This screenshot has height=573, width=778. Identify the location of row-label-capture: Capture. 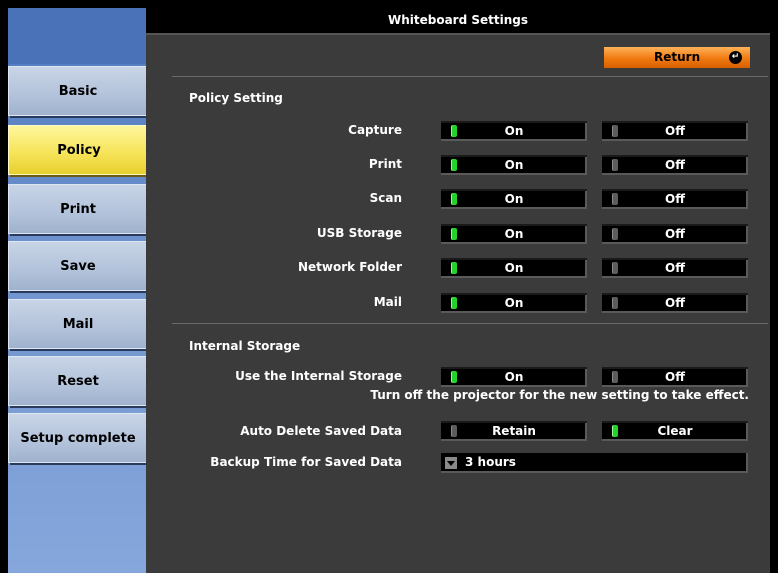
(375, 130).